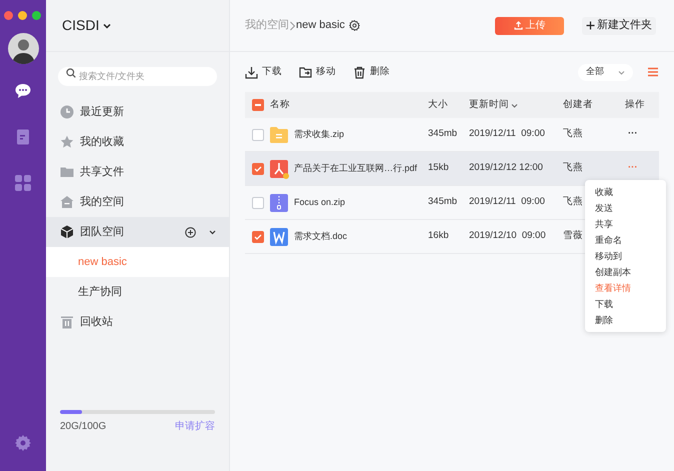 The height and width of the screenshot is (471, 674). I want to click on settings-icon, so click(354, 25).